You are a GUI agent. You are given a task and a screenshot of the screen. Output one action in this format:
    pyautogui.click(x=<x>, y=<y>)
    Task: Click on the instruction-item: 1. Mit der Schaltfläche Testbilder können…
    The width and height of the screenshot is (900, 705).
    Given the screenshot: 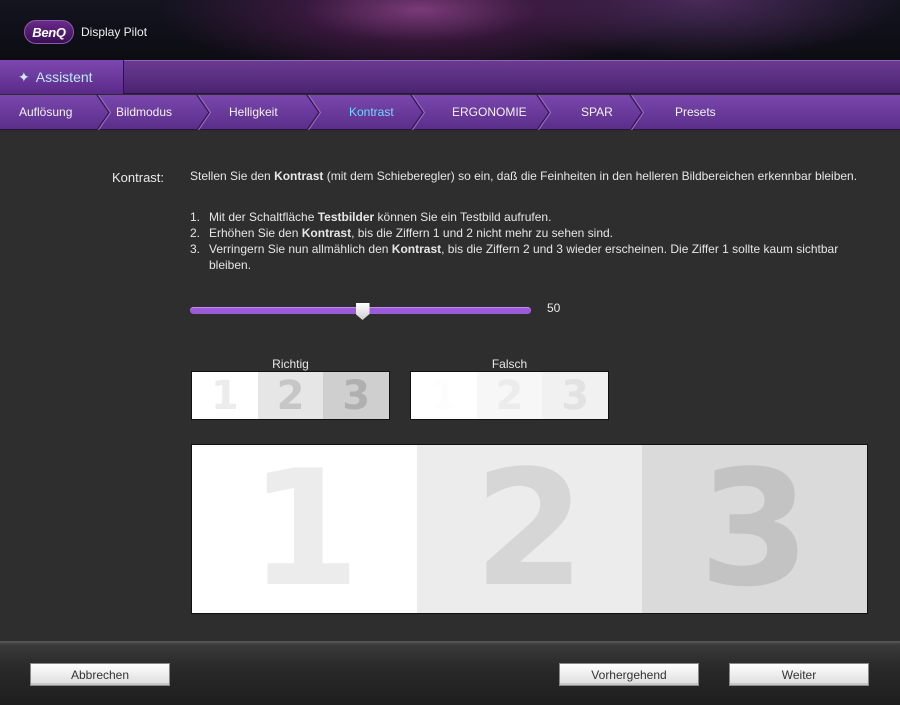 What is the action you would take?
    pyautogui.click(x=371, y=217)
    